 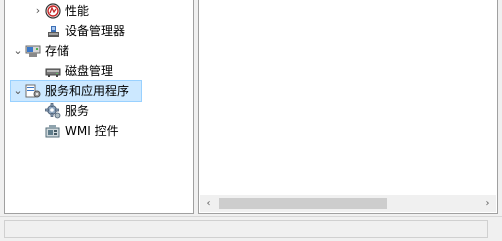 What do you see at coordinates (53, 131) in the screenshot?
I see `wmi-control-icon` at bounding box center [53, 131].